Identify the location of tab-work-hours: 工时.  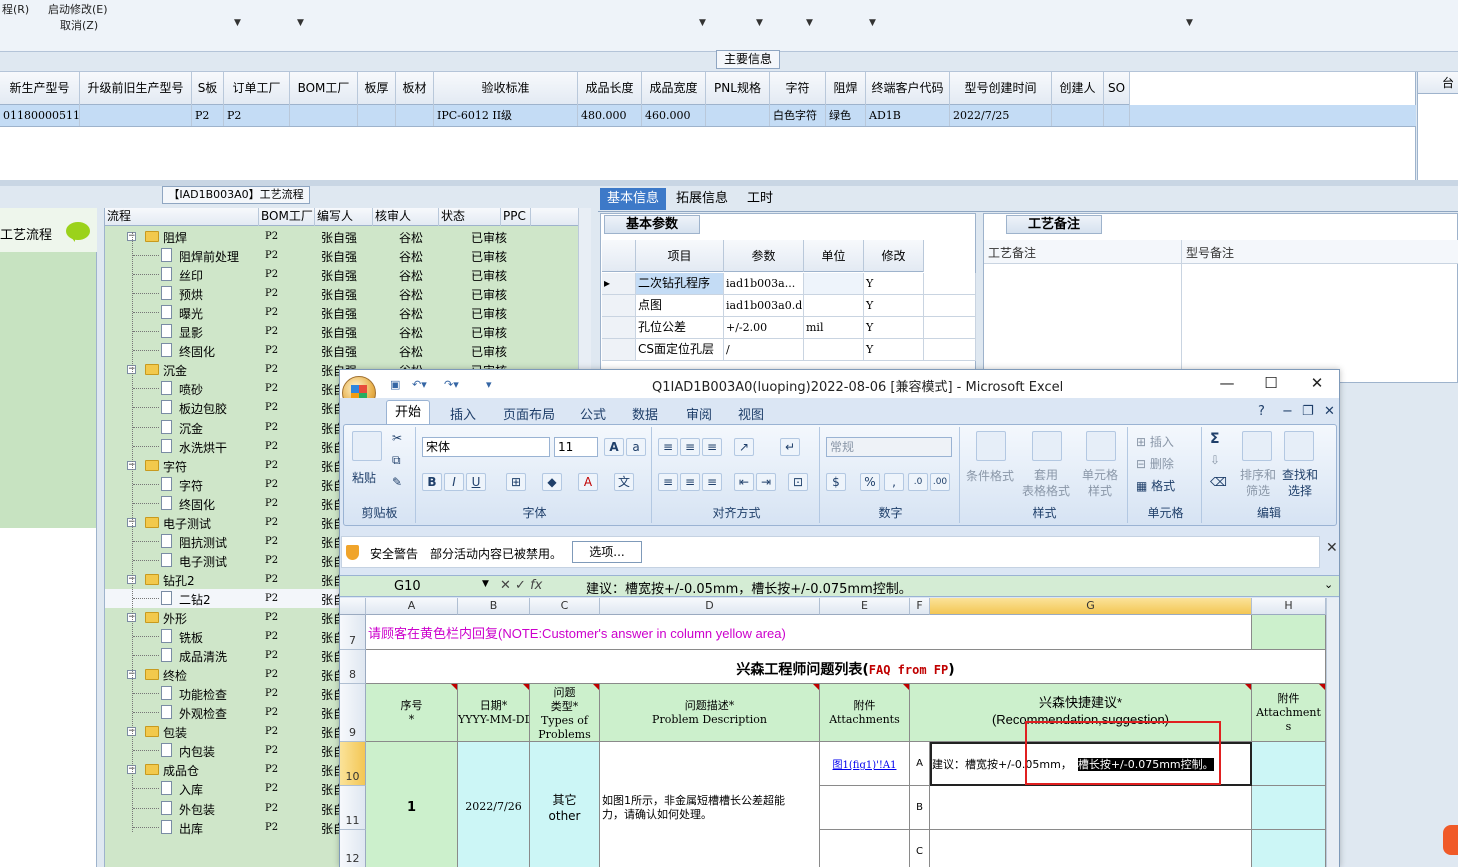
(760, 198).